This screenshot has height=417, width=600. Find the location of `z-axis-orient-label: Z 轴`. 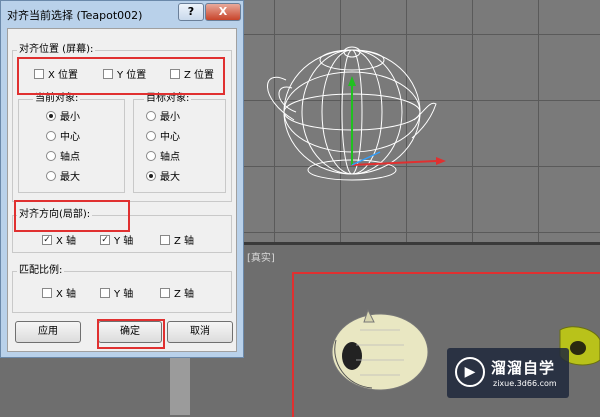

z-axis-orient-label: Z 轴 is located at coordinates (184, 241).